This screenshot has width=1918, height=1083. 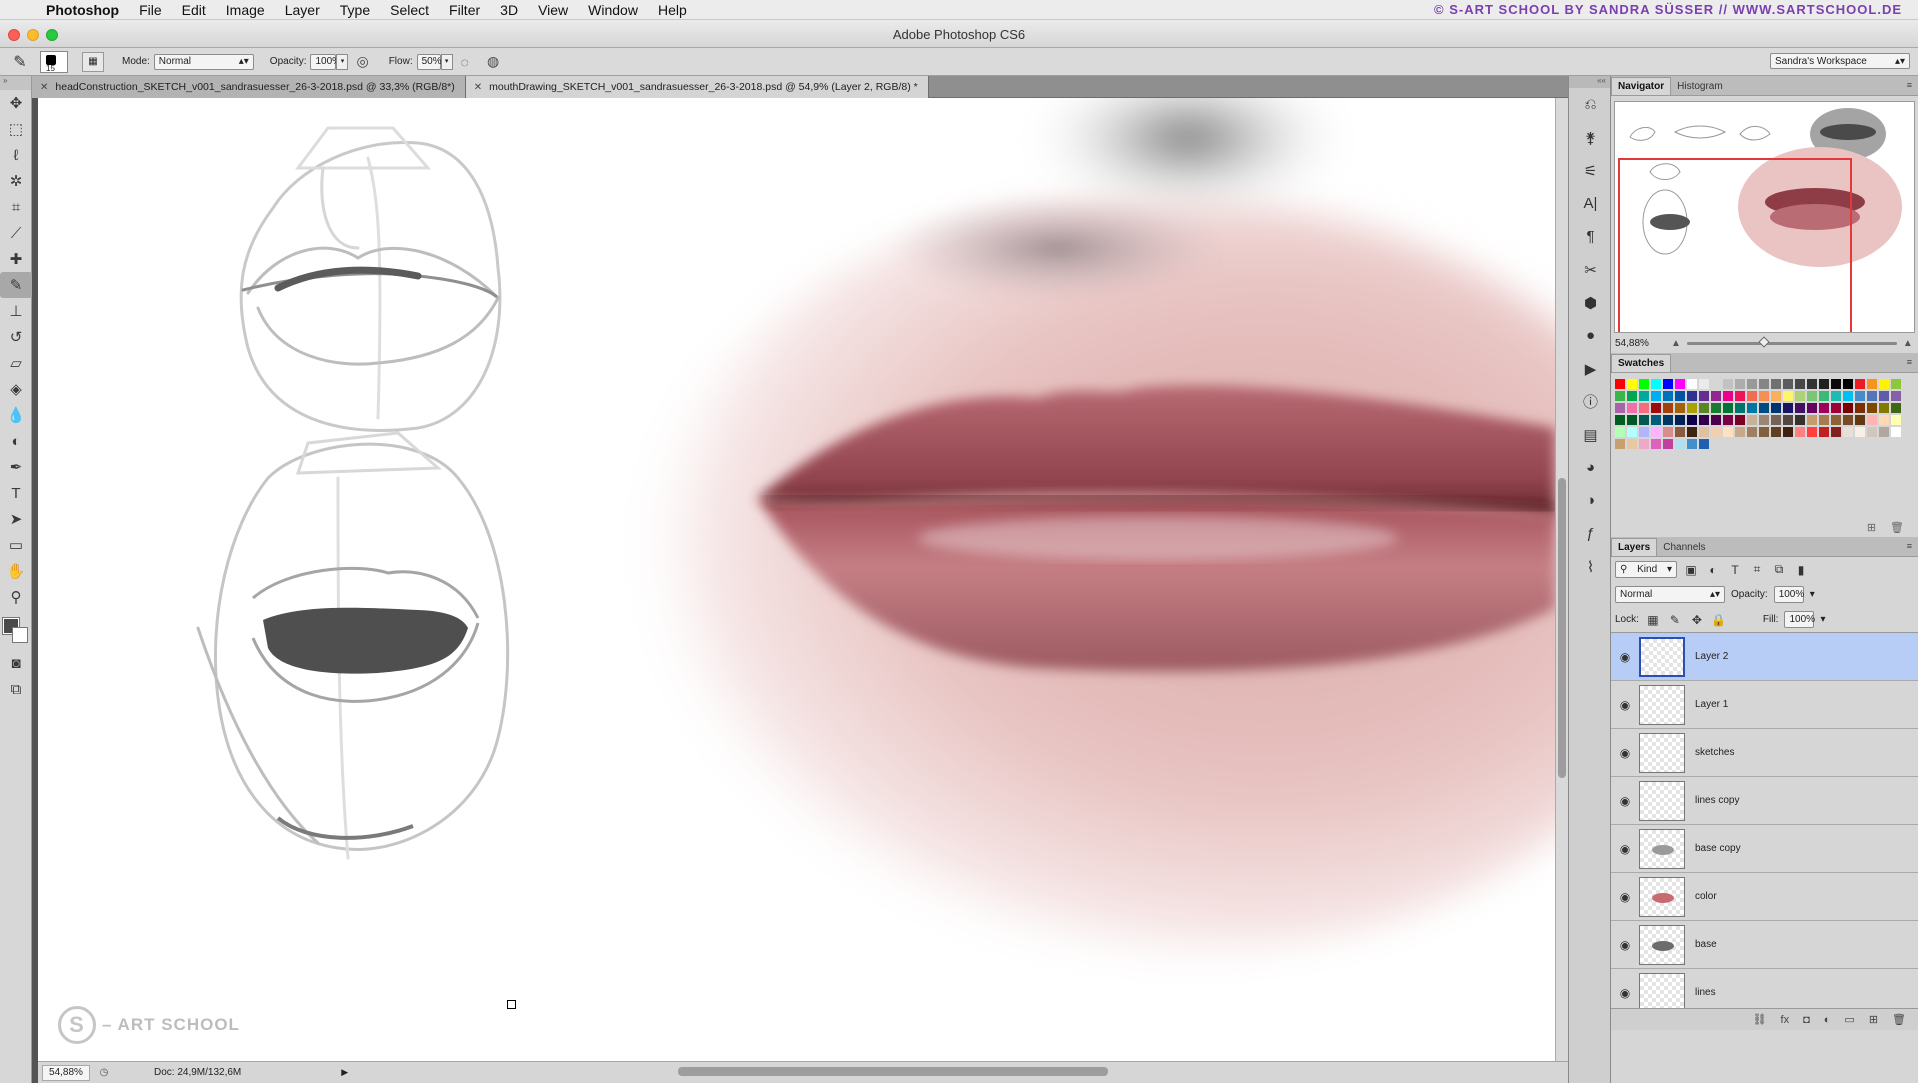 I want to click on lock-all-icon: 🔒, so click(x=1719, y=620).